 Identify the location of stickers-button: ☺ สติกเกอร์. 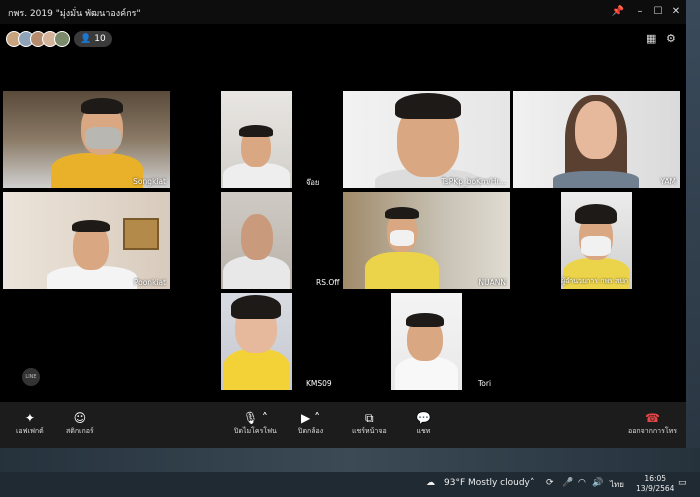
(80, 423).